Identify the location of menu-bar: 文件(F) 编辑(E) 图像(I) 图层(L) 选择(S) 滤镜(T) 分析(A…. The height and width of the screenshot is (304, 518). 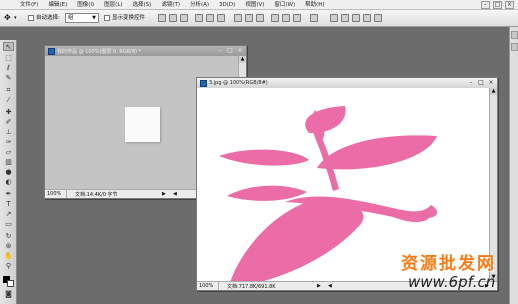
(259, 5).